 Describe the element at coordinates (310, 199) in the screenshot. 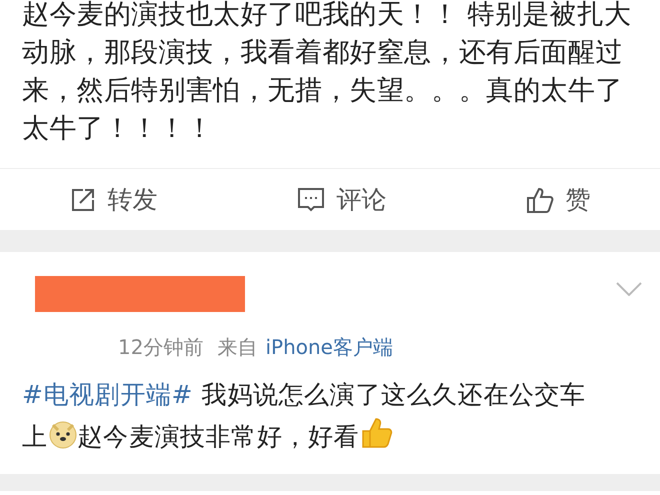

I see `comment-icon` at that location.